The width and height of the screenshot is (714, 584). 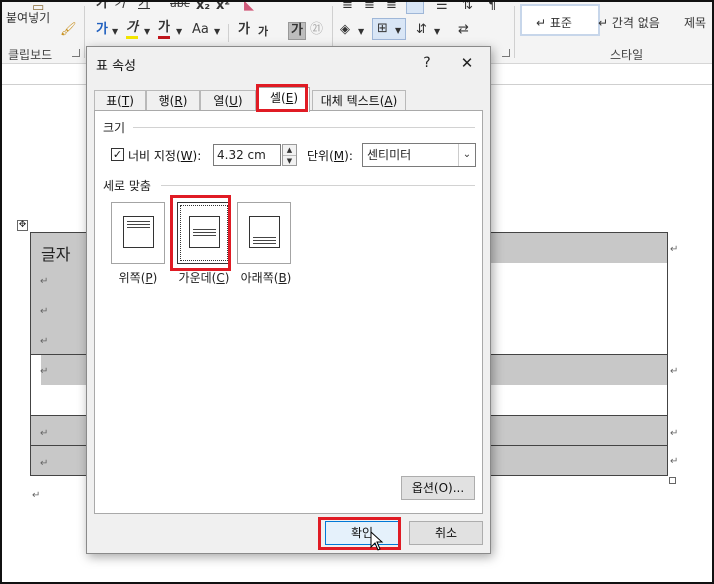 I want to click on clipboard-launcher-icon, so click(x=76, y=53).